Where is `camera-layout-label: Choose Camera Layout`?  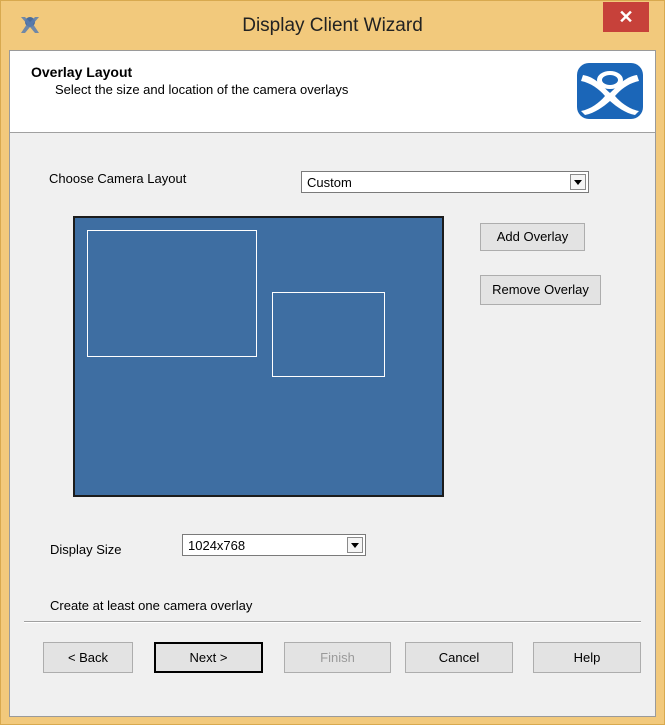
camera-layout-label: Choose Camera Layout is located at coordinates (118, 178).